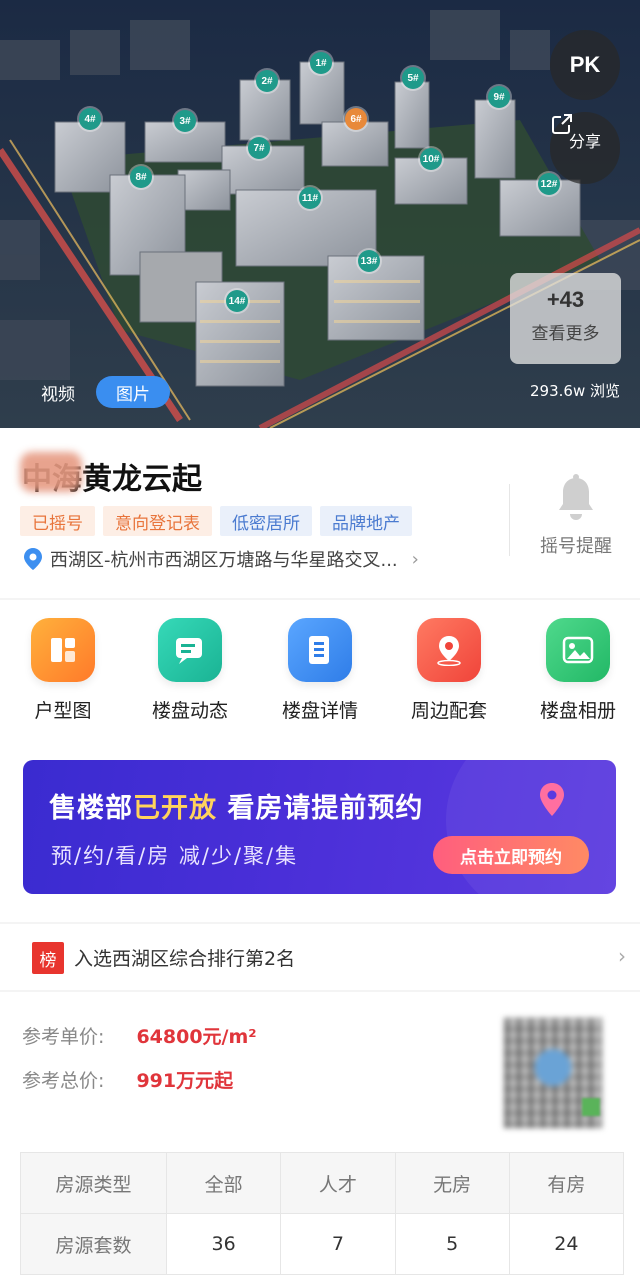 Image resolution: width=640 pixels, height=1275 pixels. I want to click on banner-subline: 预/约/看/房 减/少/聚/集, so click(175, 856).